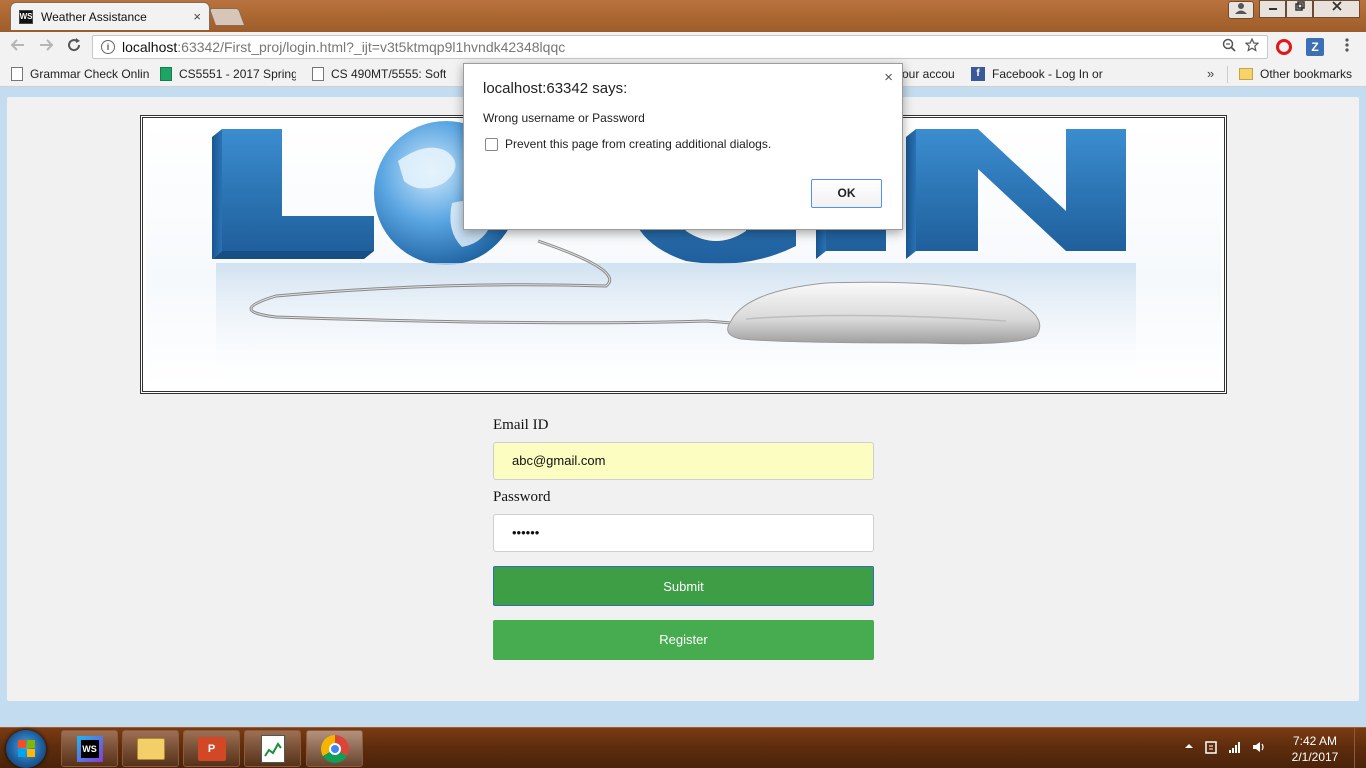  I want to click on start-button, so click(26, 749).